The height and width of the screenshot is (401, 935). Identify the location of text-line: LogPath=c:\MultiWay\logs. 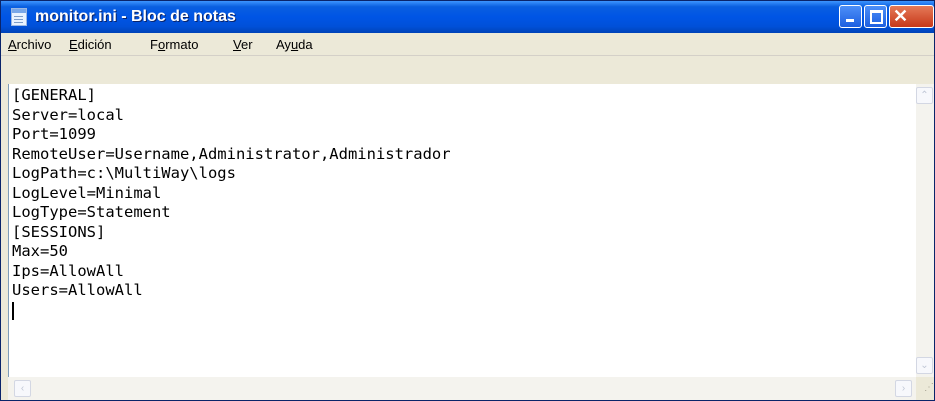
(124, 173).